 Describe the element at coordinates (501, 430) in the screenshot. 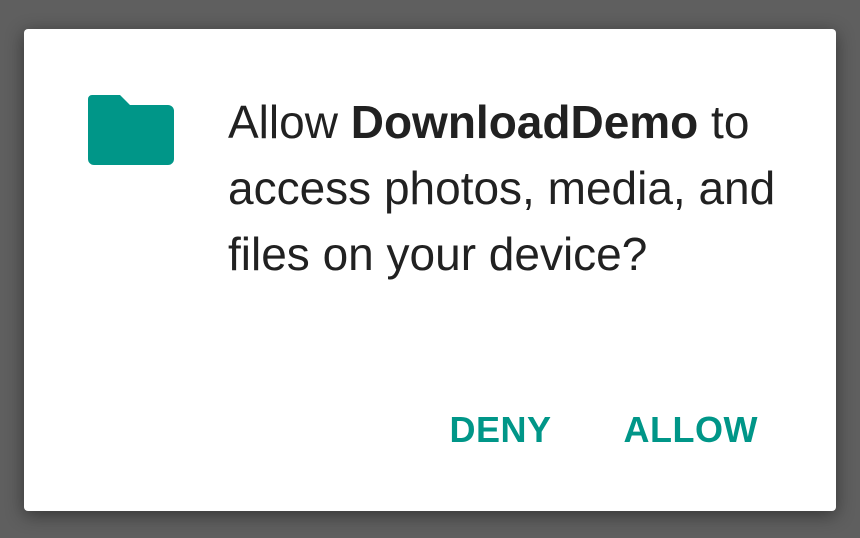

I see `deny-button: DENY` at that location.